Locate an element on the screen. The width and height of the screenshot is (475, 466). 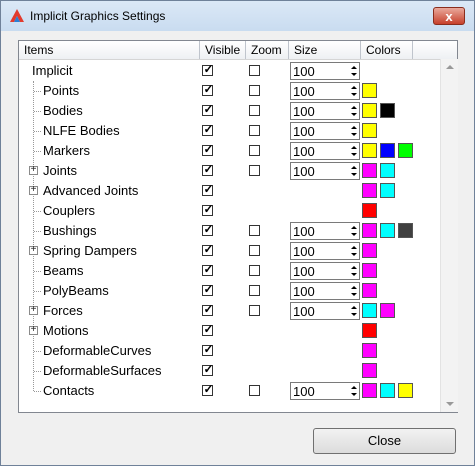
title-bar: Implicit Graphics Settings x is located at coordinates (237, 16).